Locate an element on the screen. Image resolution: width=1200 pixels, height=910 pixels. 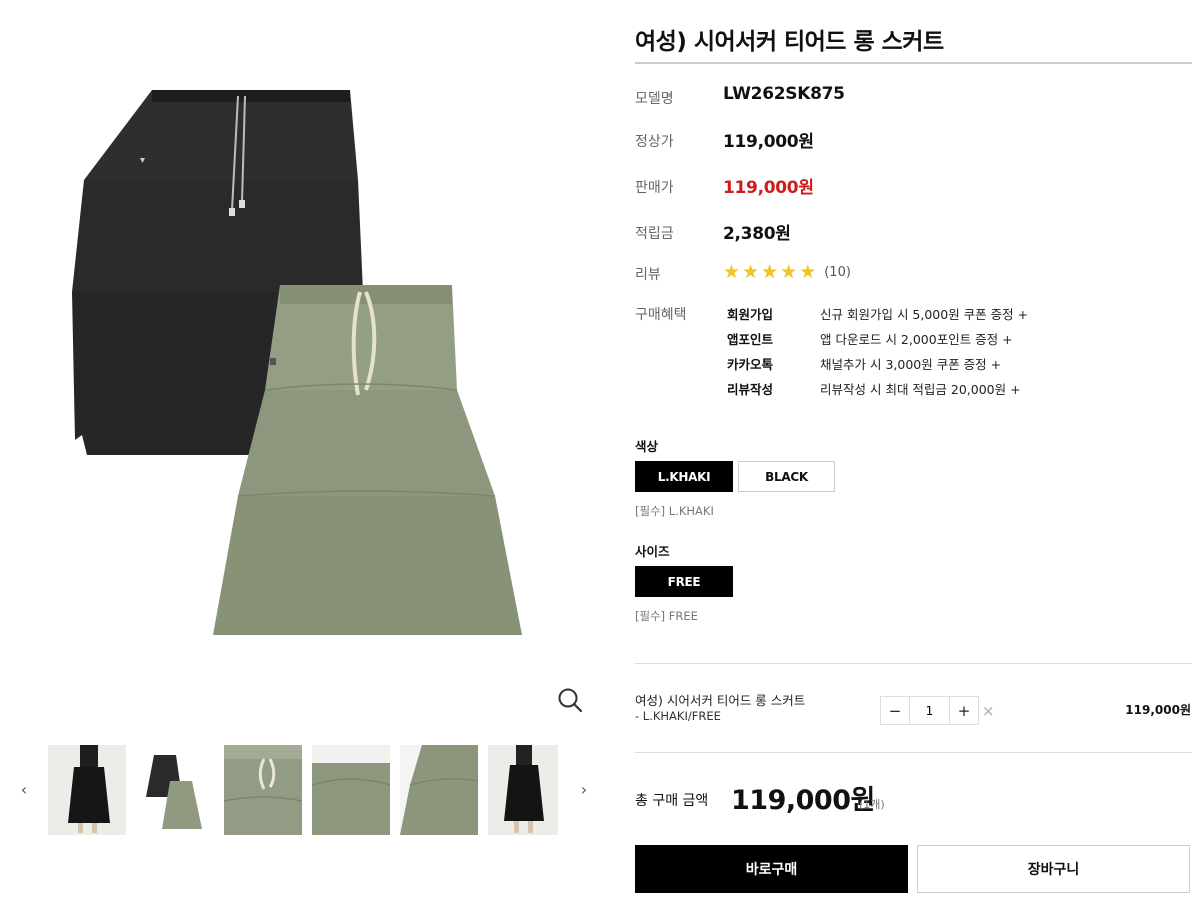
remove-item-icon: × is located at coordinates (988, 711).